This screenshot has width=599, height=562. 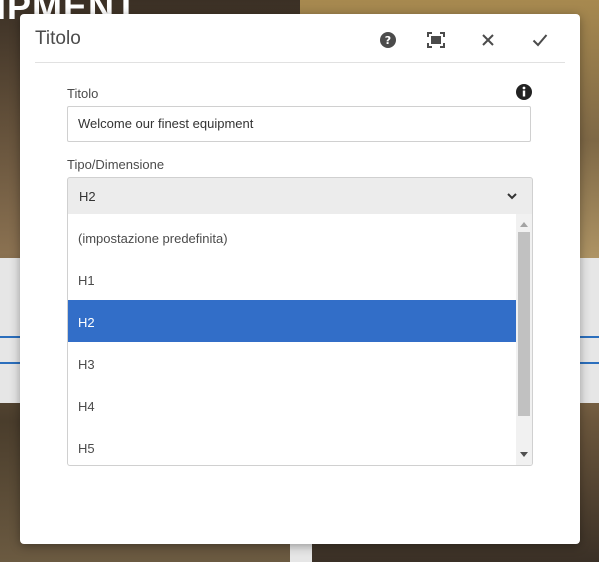 What do you see at coordinates (116, 164) in the screenshot?
I see `type-field-label: Tipo/Dimensione` at bounding box center [116, 164].